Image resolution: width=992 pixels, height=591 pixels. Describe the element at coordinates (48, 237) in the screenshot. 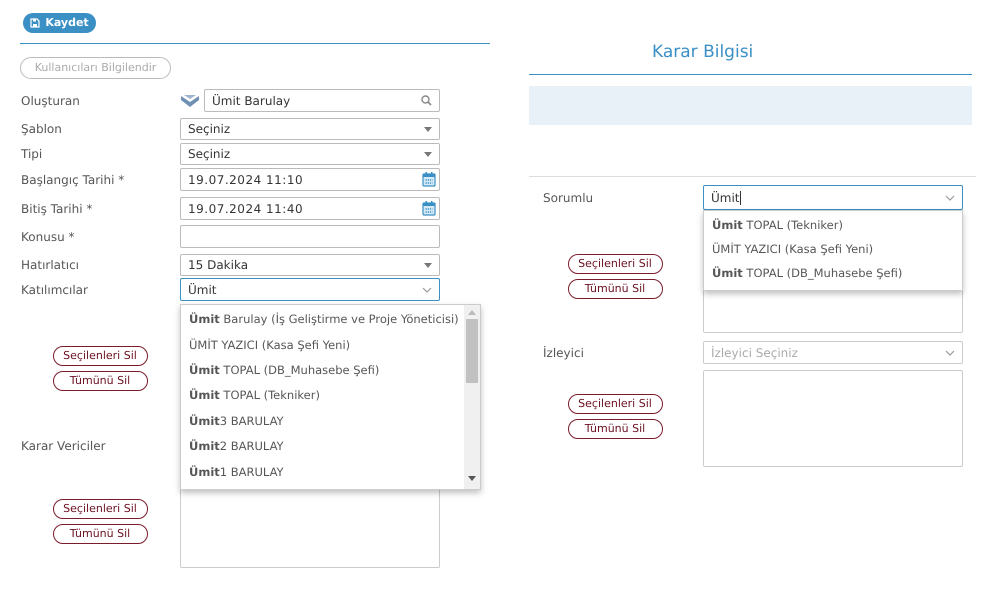

I see `field-label: Konusu *` at that location.